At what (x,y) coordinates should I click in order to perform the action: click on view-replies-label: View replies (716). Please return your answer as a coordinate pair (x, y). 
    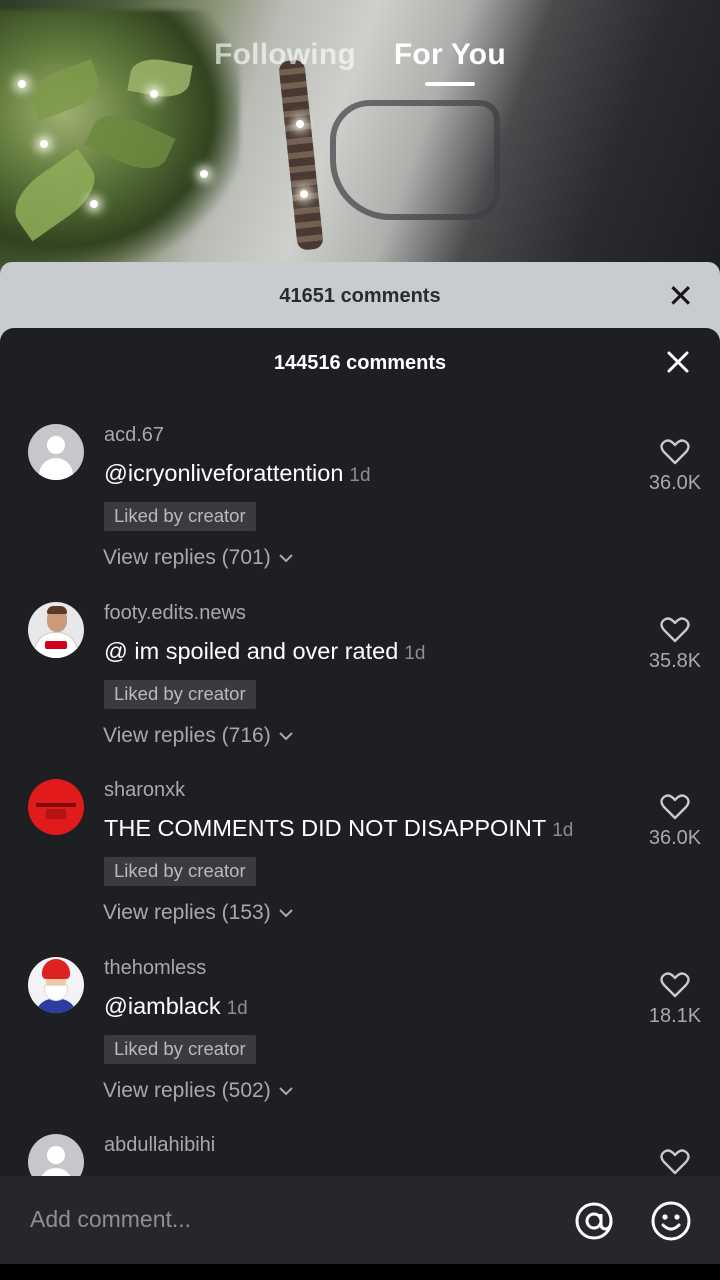
    Looking at the image, I should click on (187, 735).